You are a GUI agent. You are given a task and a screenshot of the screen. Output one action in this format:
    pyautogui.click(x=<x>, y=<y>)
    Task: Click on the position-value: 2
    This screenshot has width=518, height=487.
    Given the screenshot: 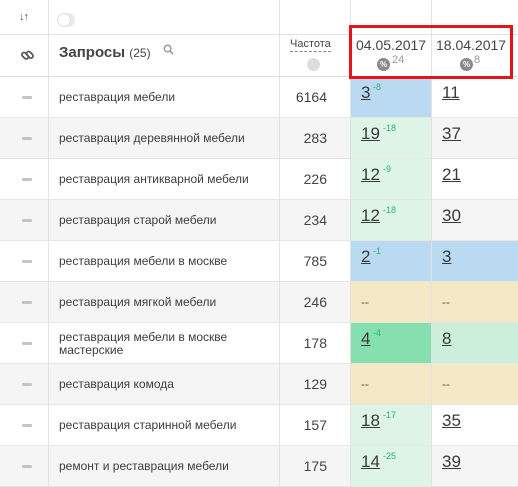 What is the action you would take?
    pyautogui.click(x=365, y=257)
    